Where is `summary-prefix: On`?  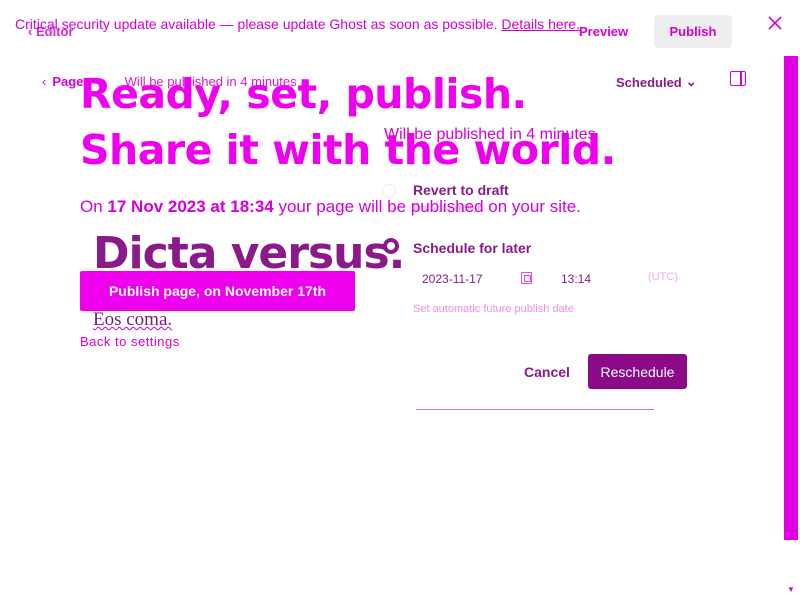
summary-prefix: On is located at coordinates (94, 206).